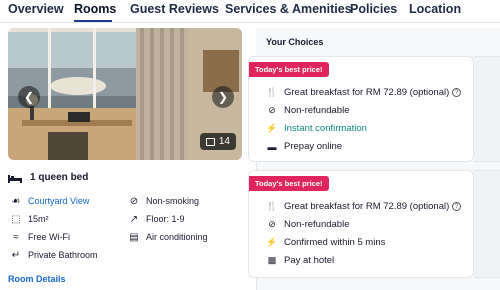 The height and width of the screenshot is (290, 500). What do you see at coordinates (173, 201) in the screenshot?
I see `feature-label: Non-smoking` at bounding box center [173, 201].